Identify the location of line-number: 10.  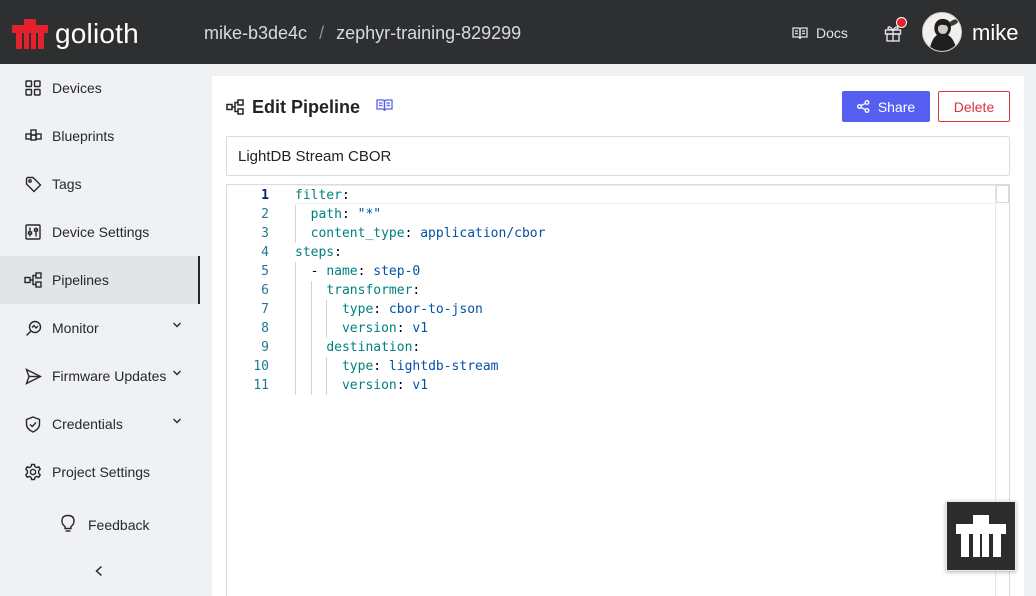
(261, 366).